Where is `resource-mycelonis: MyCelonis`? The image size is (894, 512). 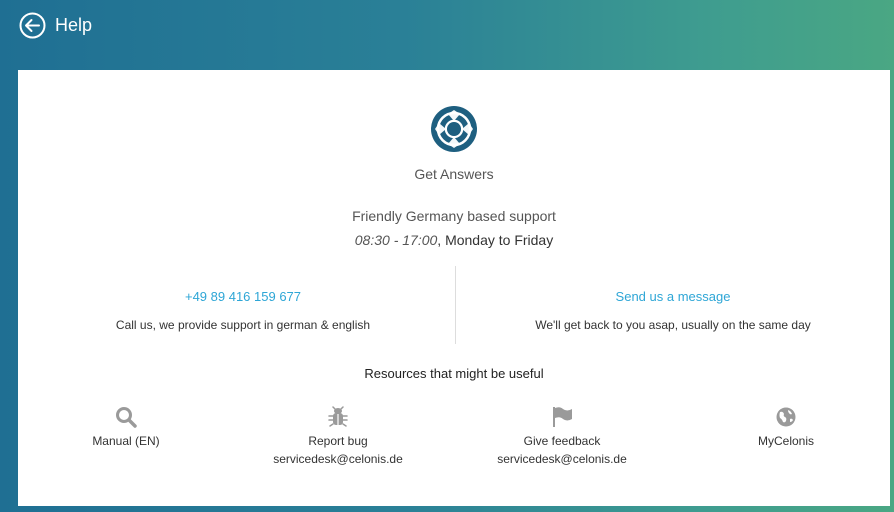 resource-mycelonis: MyCelonis is located at coordinates (786, 427).